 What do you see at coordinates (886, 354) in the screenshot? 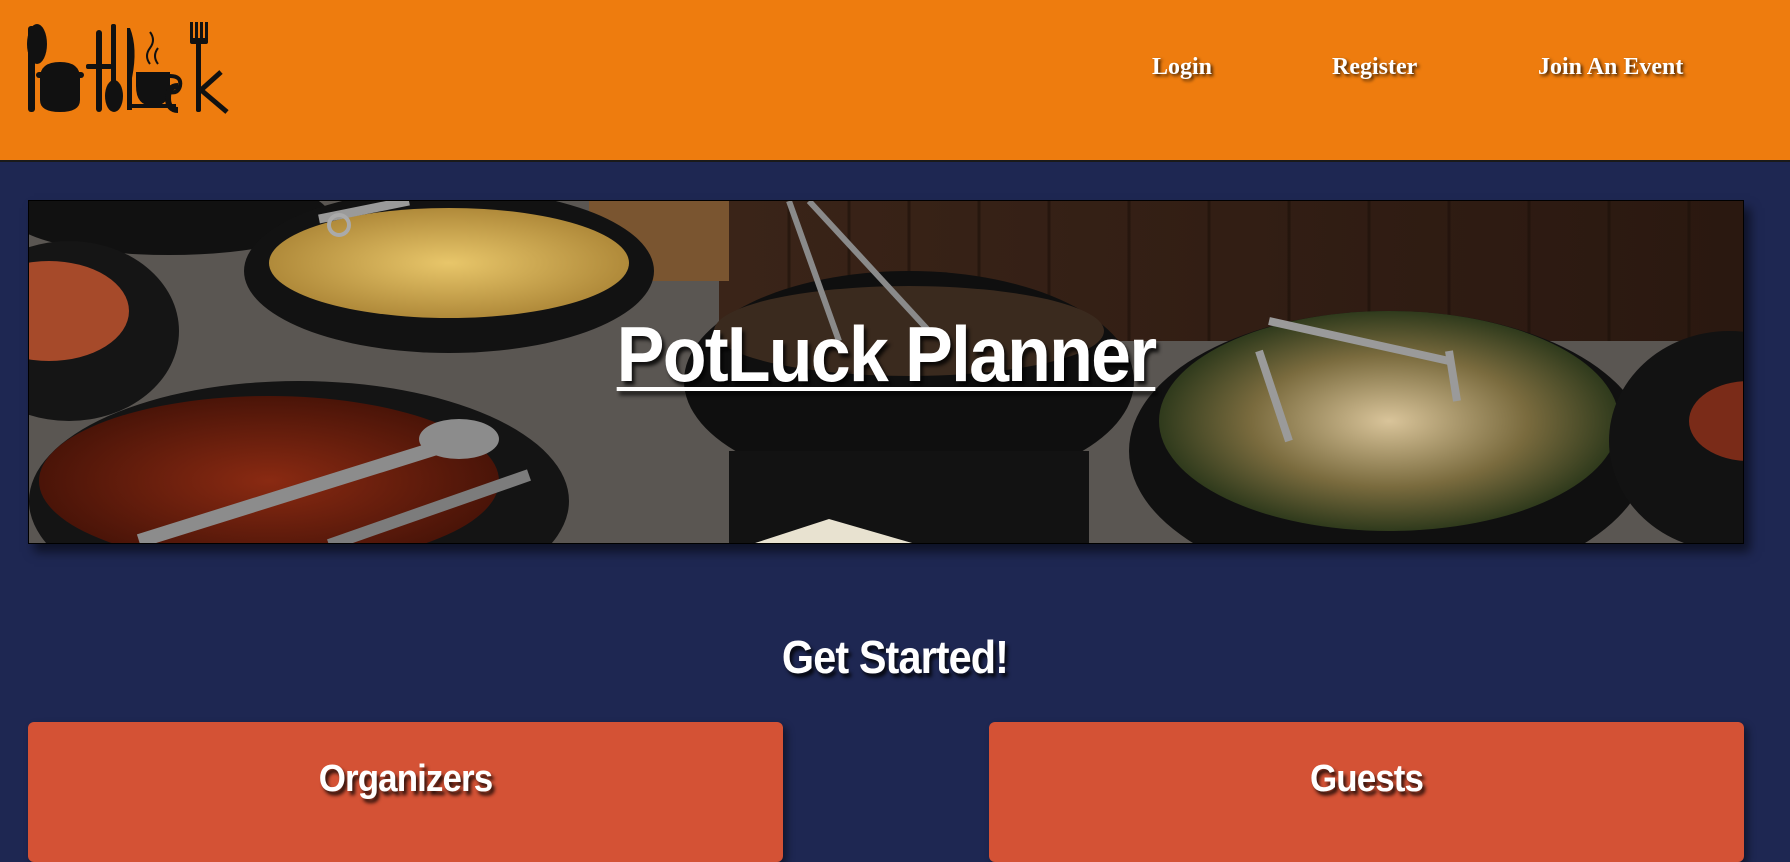
I see `hero-title: PotLuck Planner` at bounding box center [886, 354].